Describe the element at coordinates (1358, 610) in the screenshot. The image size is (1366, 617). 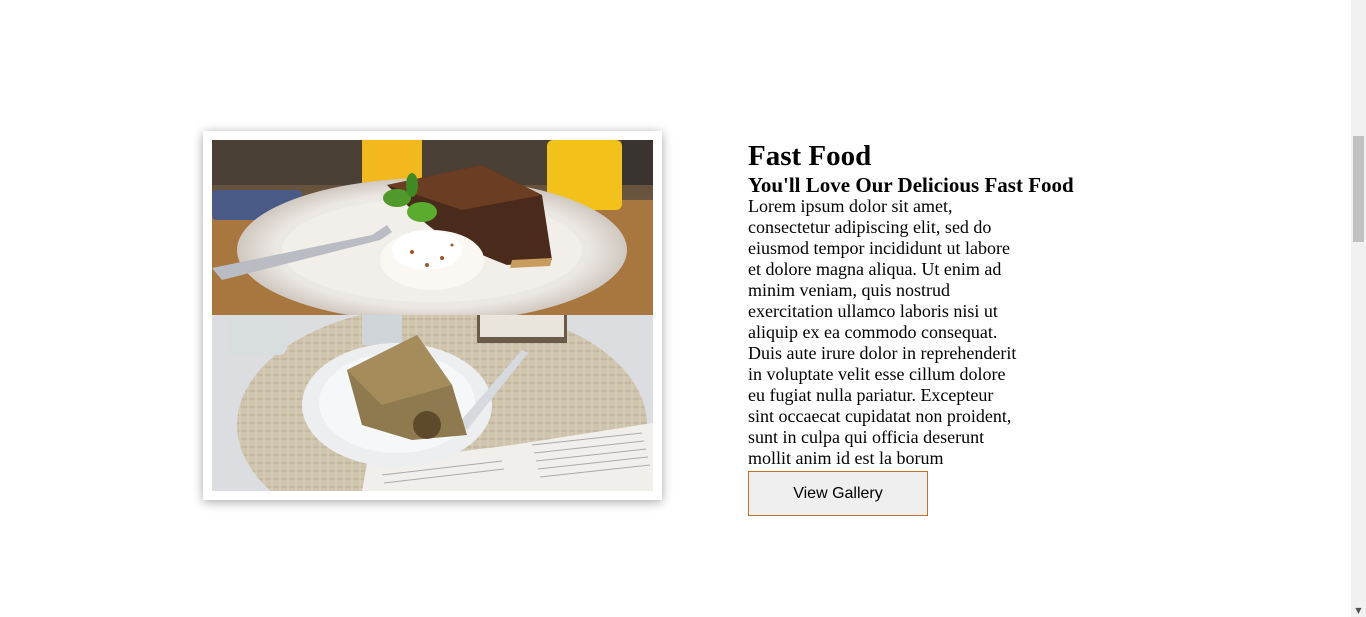
I see `scroll-down-arrow-icon: ▼` at that location.